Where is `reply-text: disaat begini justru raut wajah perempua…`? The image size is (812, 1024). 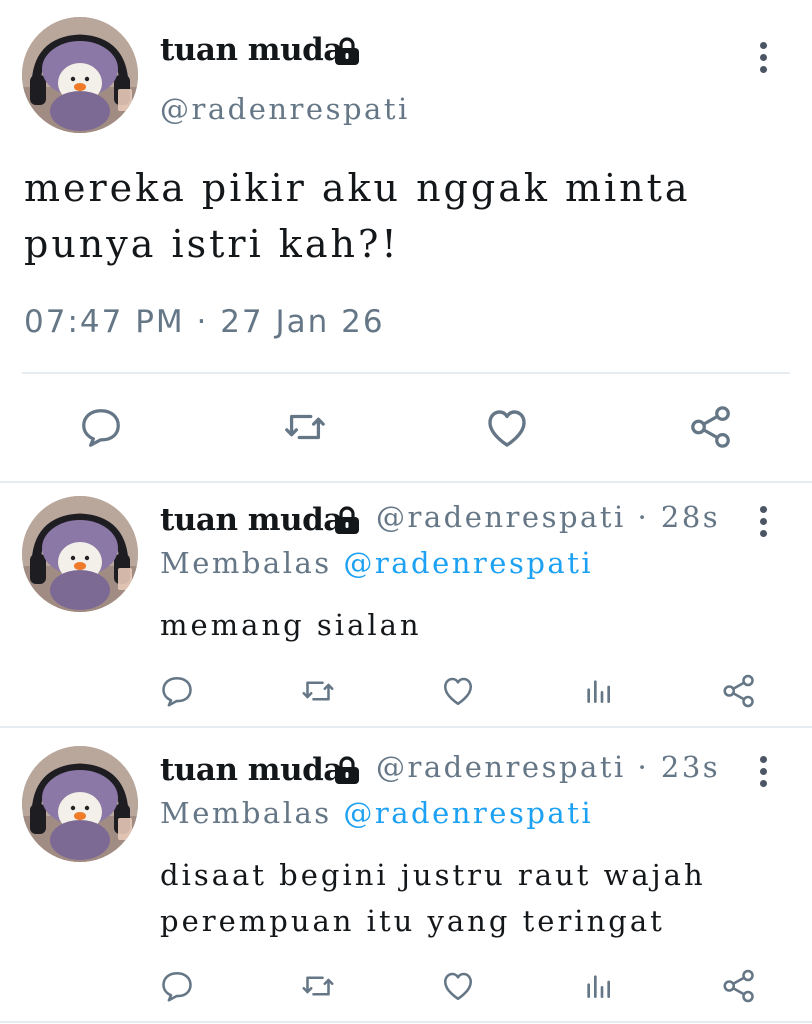 reply-text: disaat begini justru raut wajah perempua… is located at coordinates (470, 898).